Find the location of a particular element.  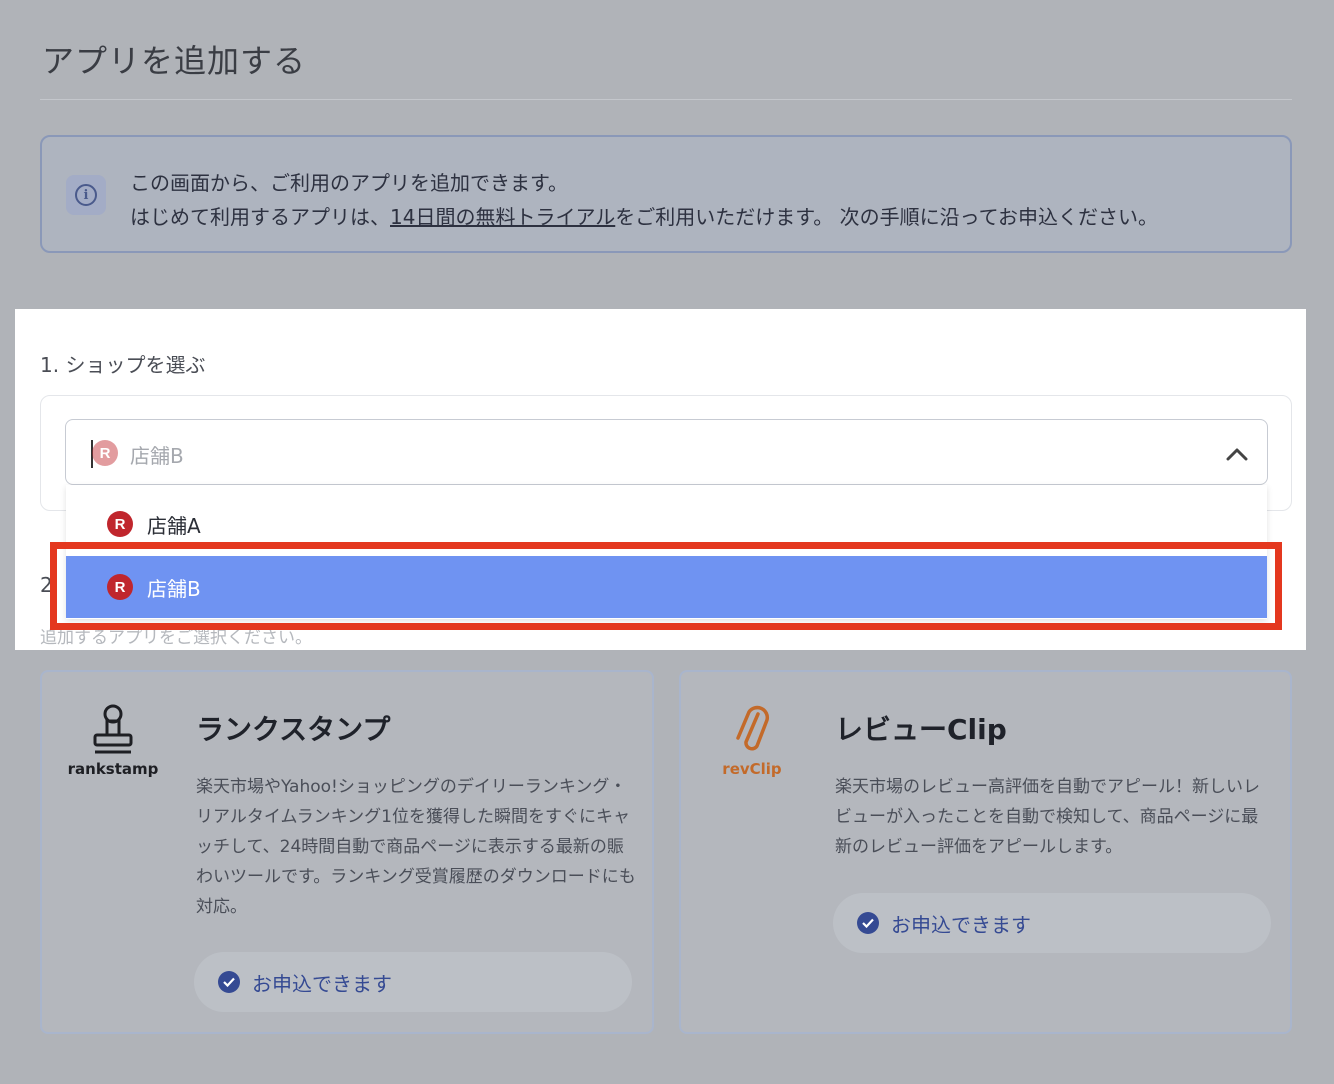

stamp-icon is located at coordinates (113, 729).